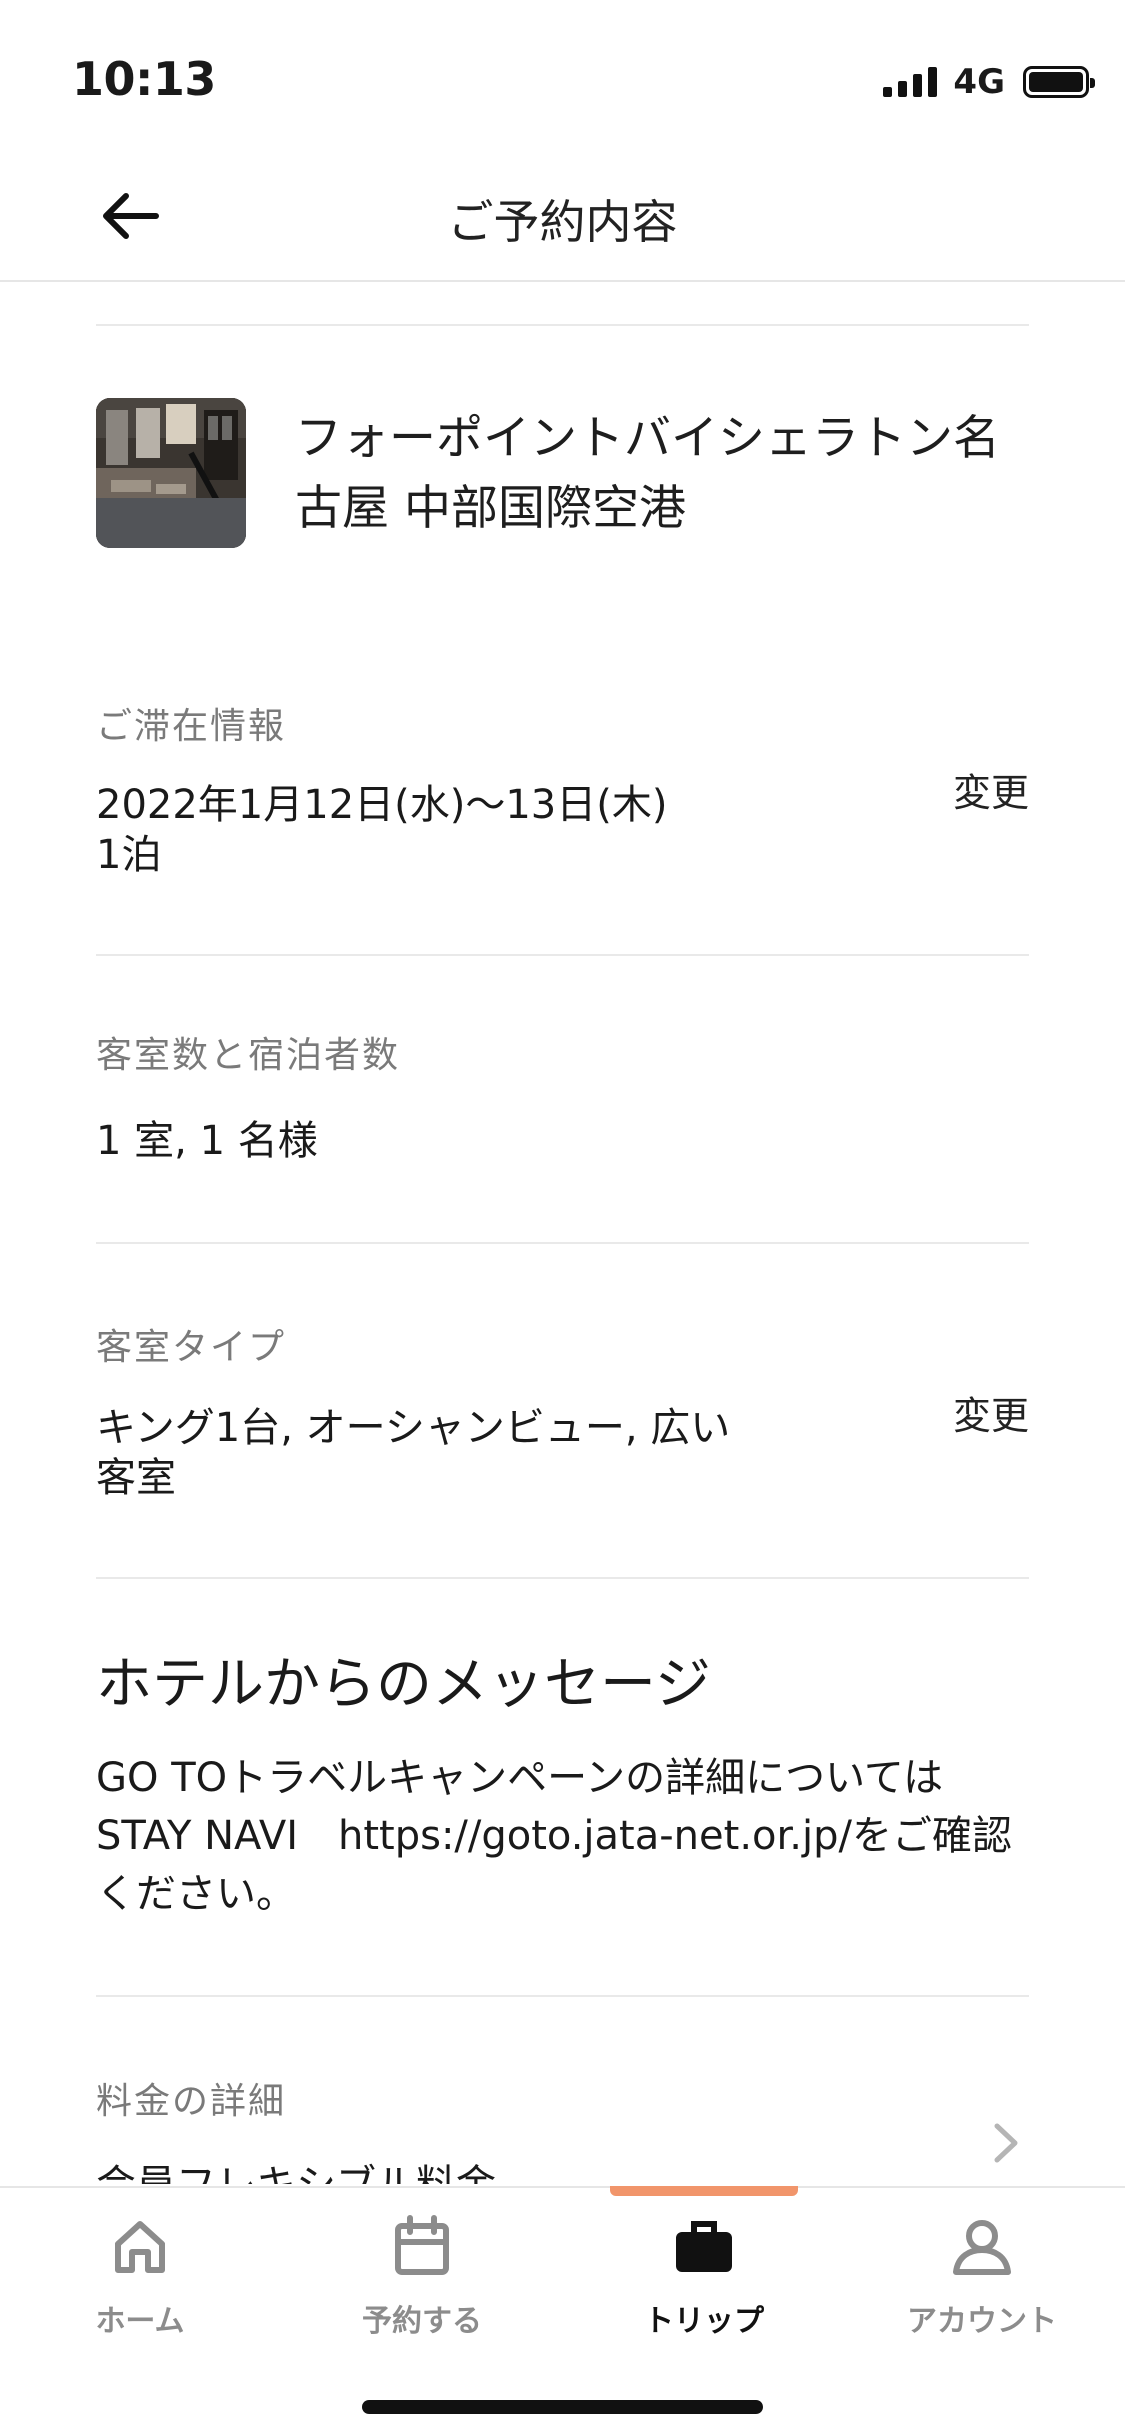 The image size is (1125, 2436). What do you see at coordinates (562, 2407) in the screenshot?
I see `home-indicator` at bounding box center [562, 2407].